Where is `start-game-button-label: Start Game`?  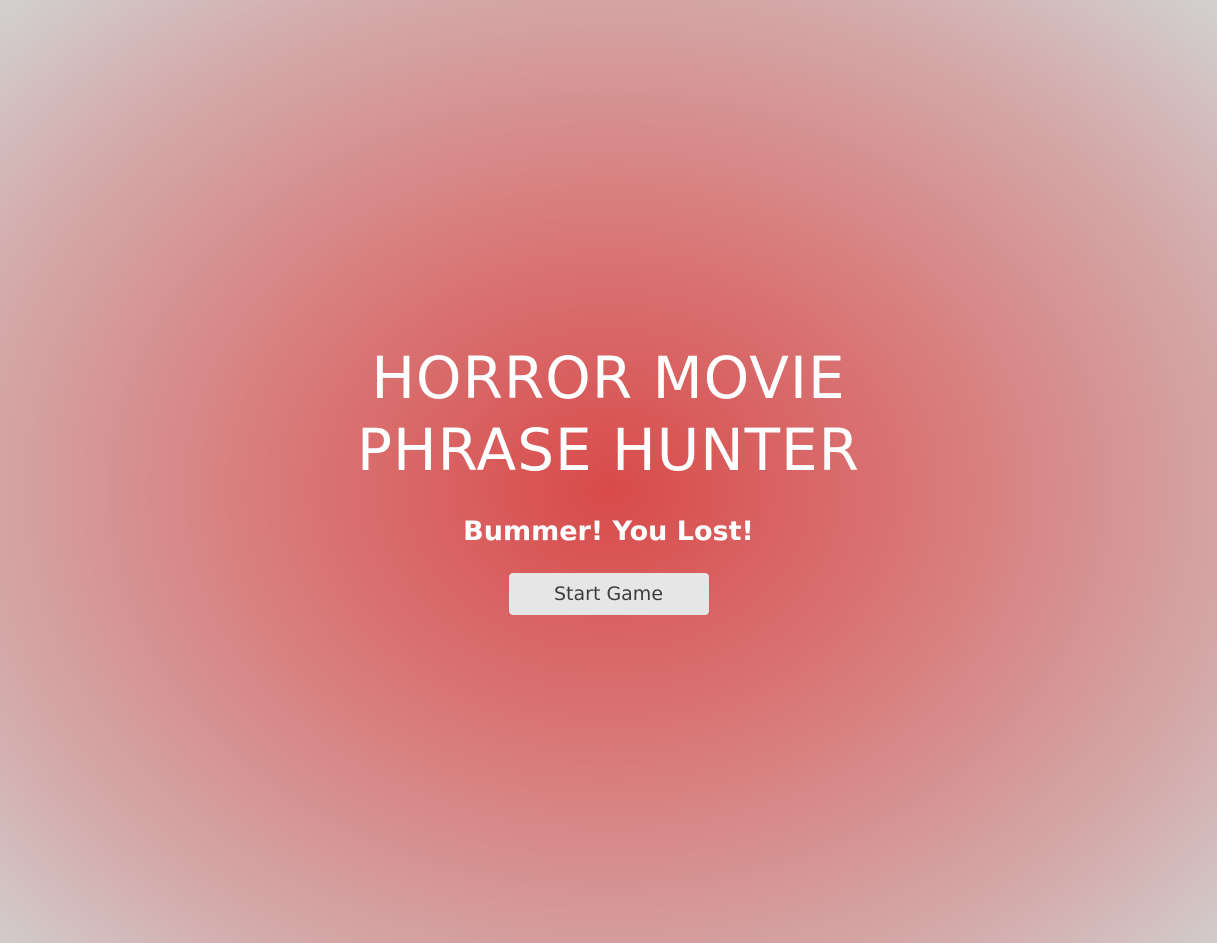
start-game-button-label: Start Game is located at coordinates (608, 594).